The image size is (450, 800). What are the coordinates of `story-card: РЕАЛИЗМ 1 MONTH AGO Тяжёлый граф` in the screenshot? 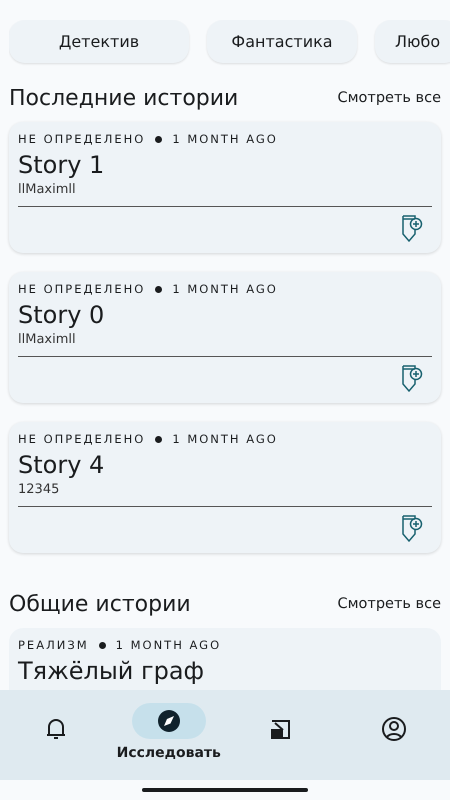 It's located at (225, 660).